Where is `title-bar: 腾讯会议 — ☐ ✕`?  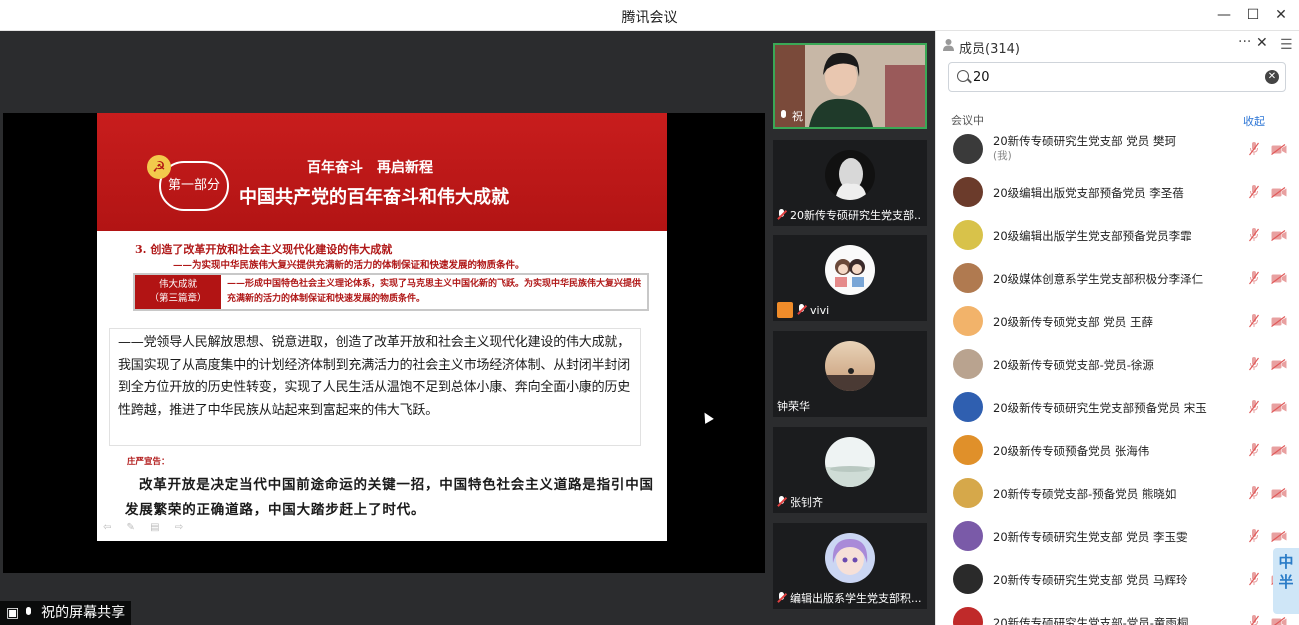
title-bar: 腾讯会议 — ☐ ✕ is located at coordinates (649, 15).